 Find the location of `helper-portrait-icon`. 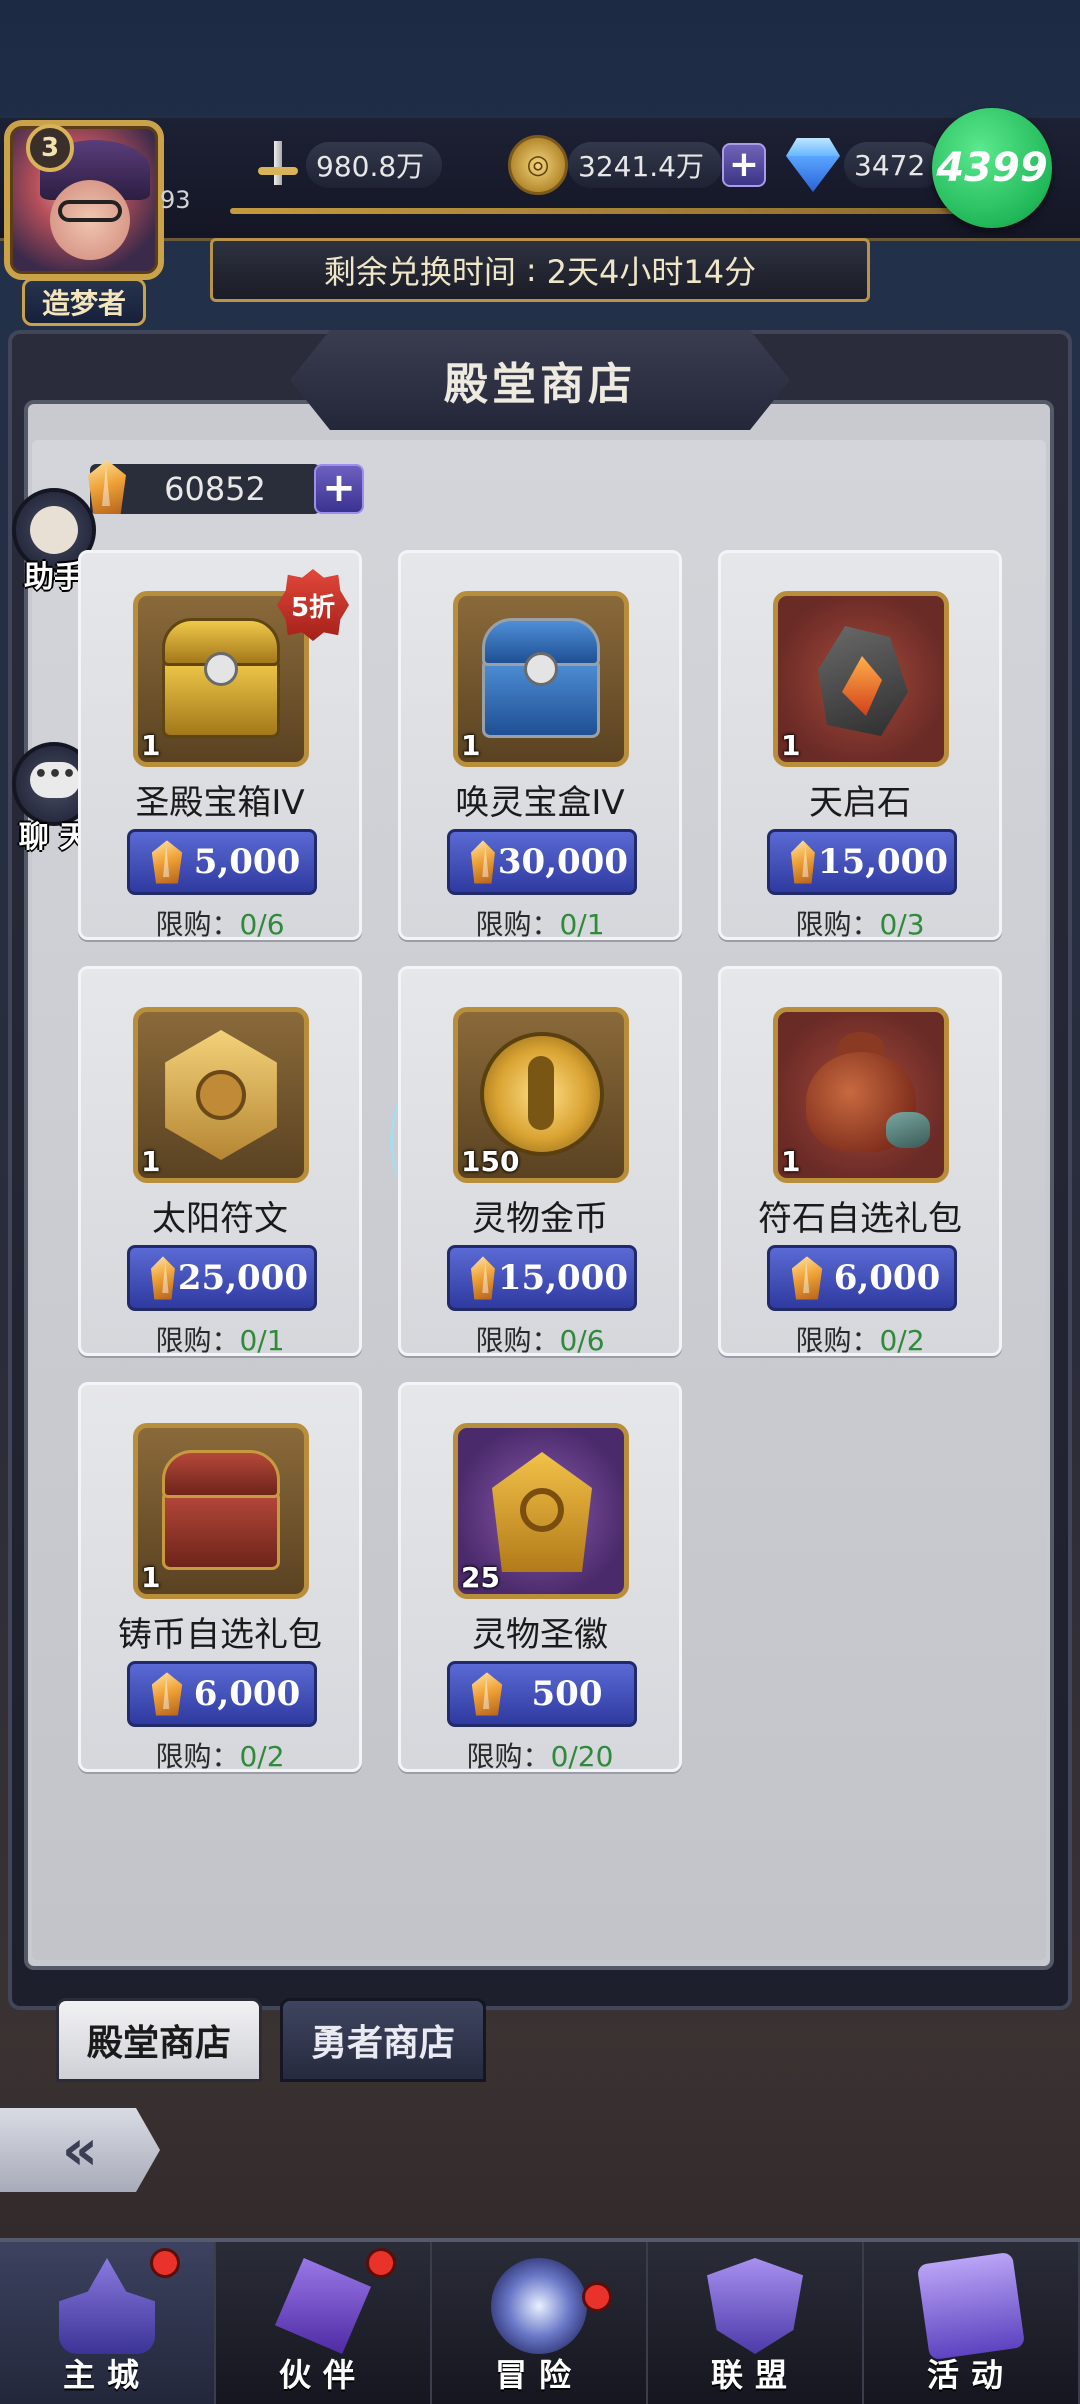

helper-portrait-icon is located at coordinates (54, 530).